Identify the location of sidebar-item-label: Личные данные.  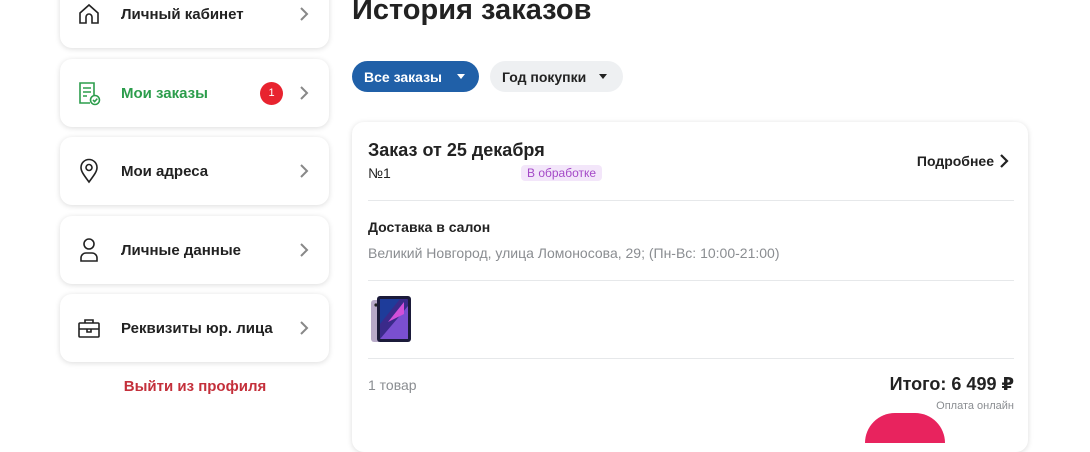
(181, 250).